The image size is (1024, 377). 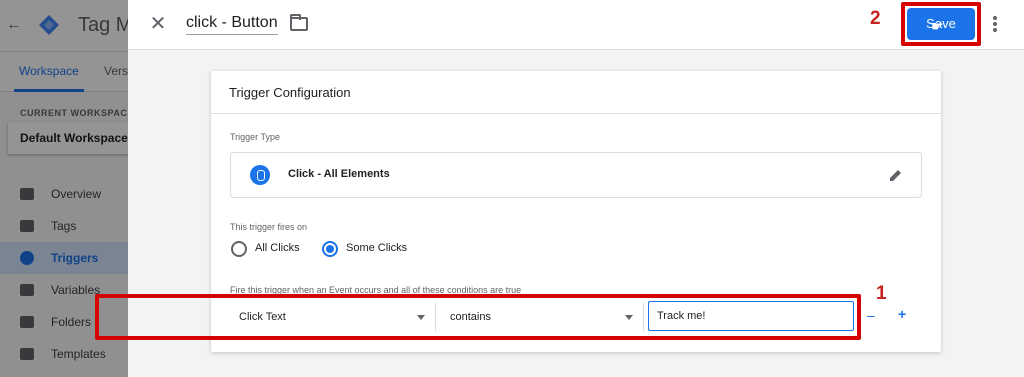 What do you see at coordinates (277, 248) in the screenshot?
I see `radio-label: All Clicks` at bounding box center [277, 248].